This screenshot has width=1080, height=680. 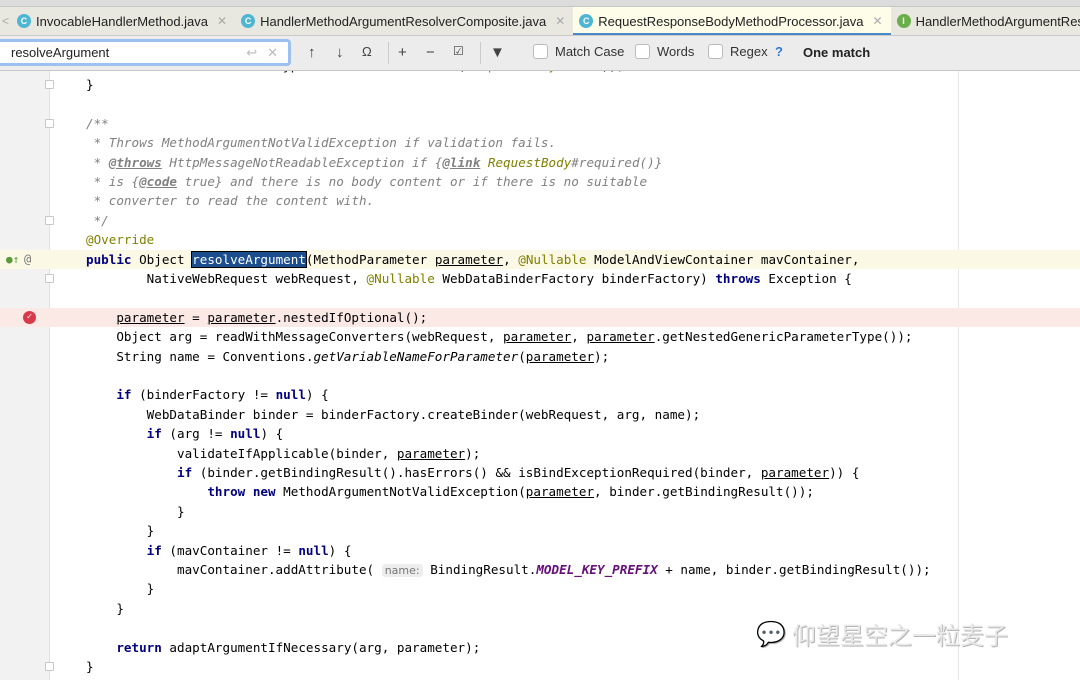 What do you see at coordinates (540, 220) in the screenshot?
I see `code-line: */` at bounding box center [540, 220].